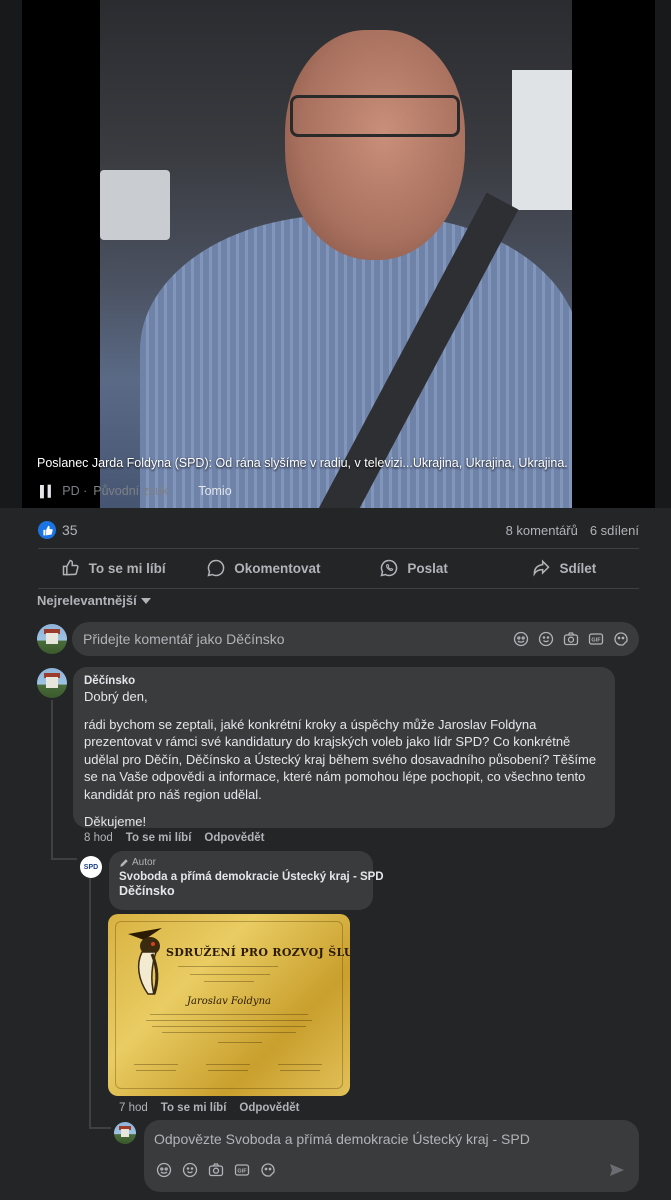 The height and width of the screenshot is (1200, 671). I want to click on comment-greeting: Dobrý den,, so click(116, 696).